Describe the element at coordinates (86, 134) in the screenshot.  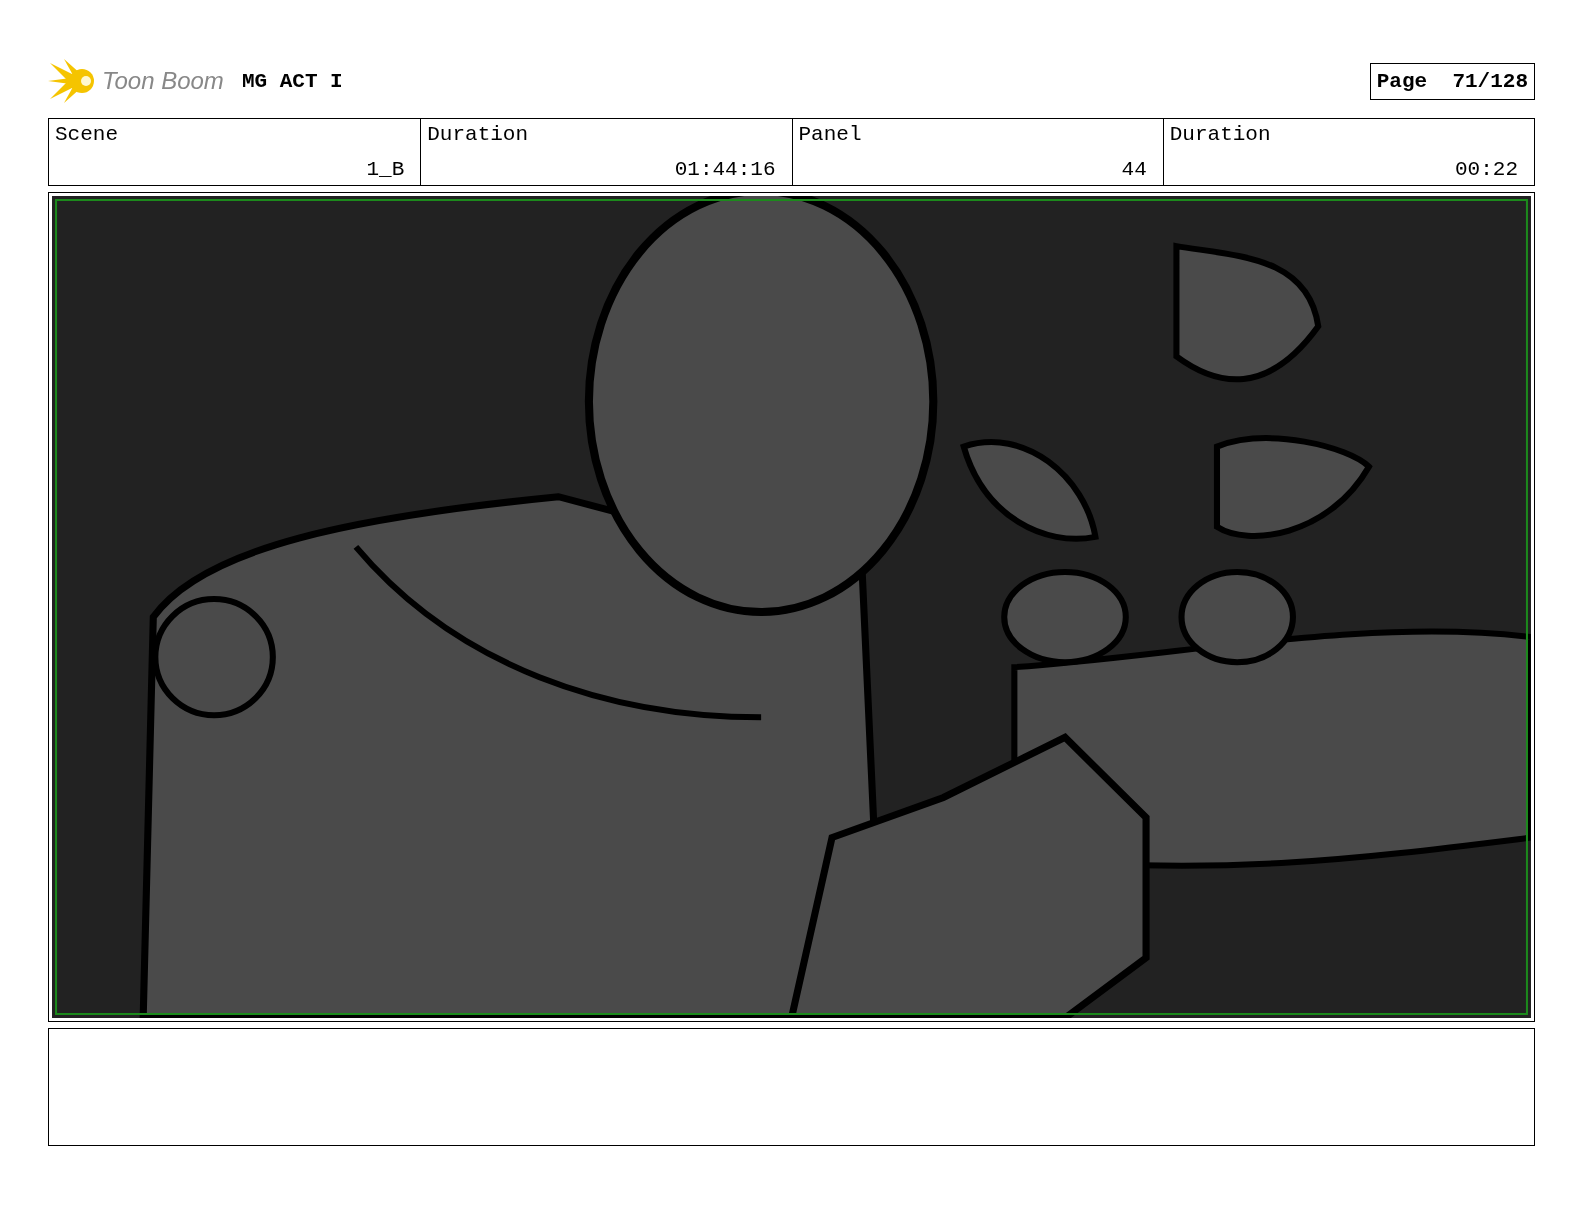
I see `field-label: Scene` at that location.